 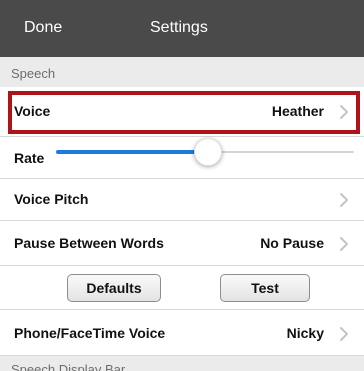 I want to click on speech-display-bar-section-header: Speech Display Bar, so click(x=182, y=363).